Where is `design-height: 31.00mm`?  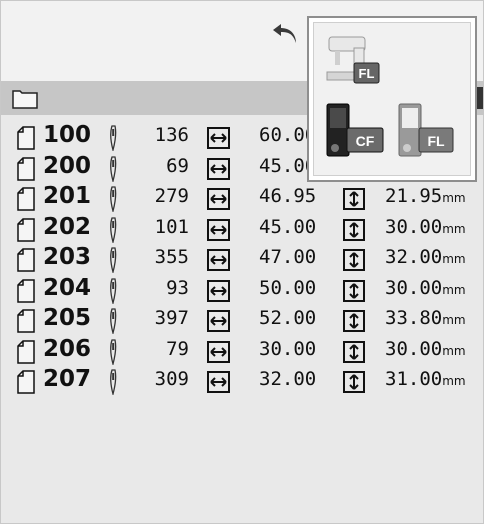 design-height: 31.00mm is located at coordinates (425, 379).